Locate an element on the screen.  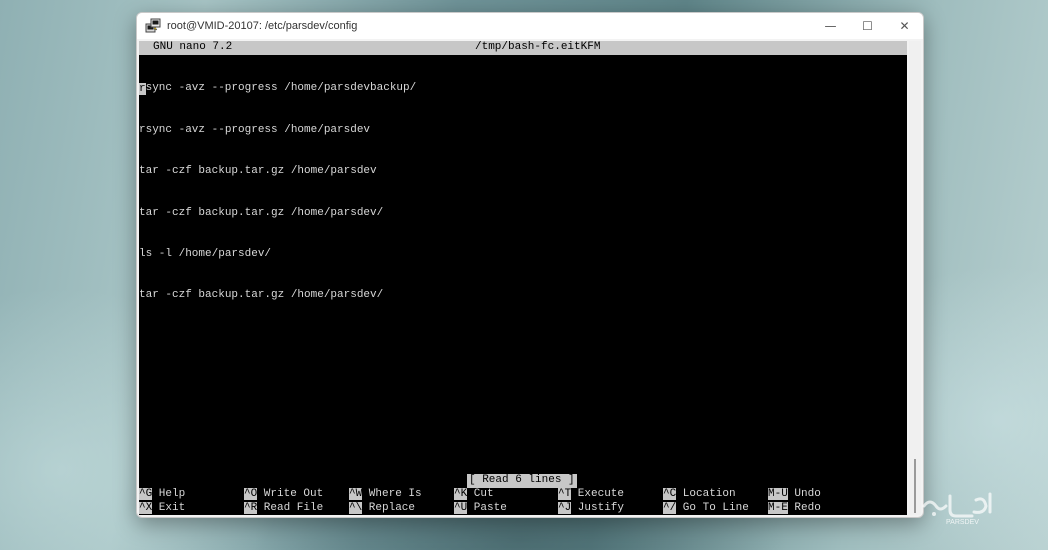
shortcut-justify: ^J Justify is located at coordinates (591, 508).